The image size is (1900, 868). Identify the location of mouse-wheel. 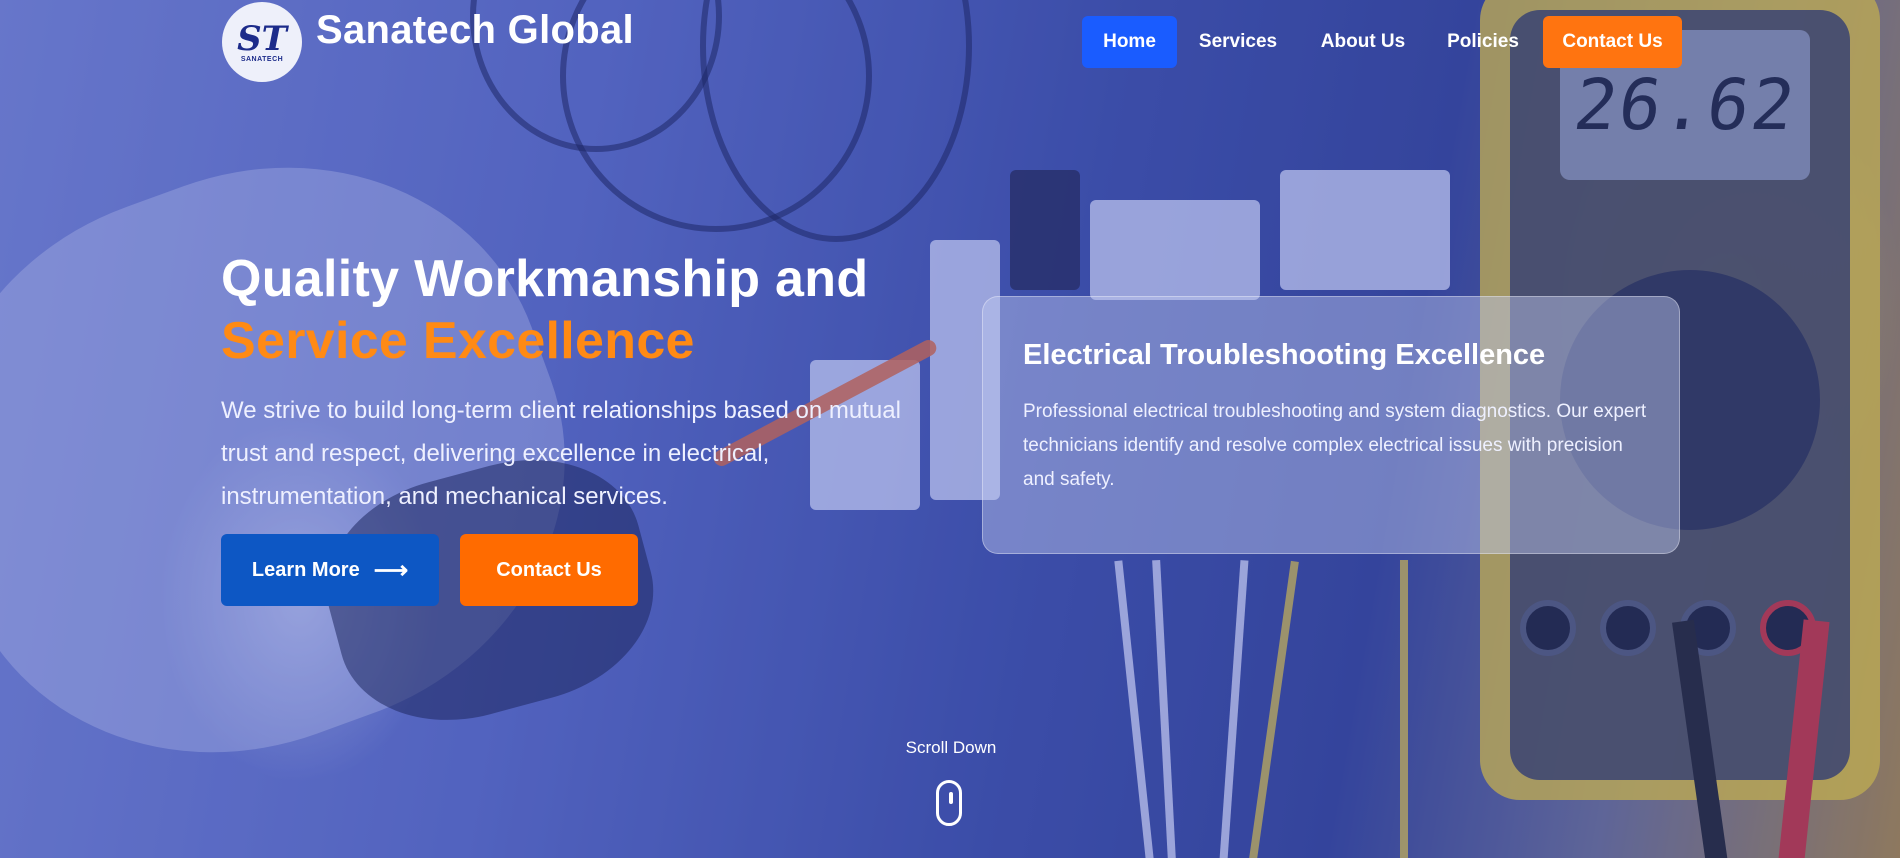
(951, 798).